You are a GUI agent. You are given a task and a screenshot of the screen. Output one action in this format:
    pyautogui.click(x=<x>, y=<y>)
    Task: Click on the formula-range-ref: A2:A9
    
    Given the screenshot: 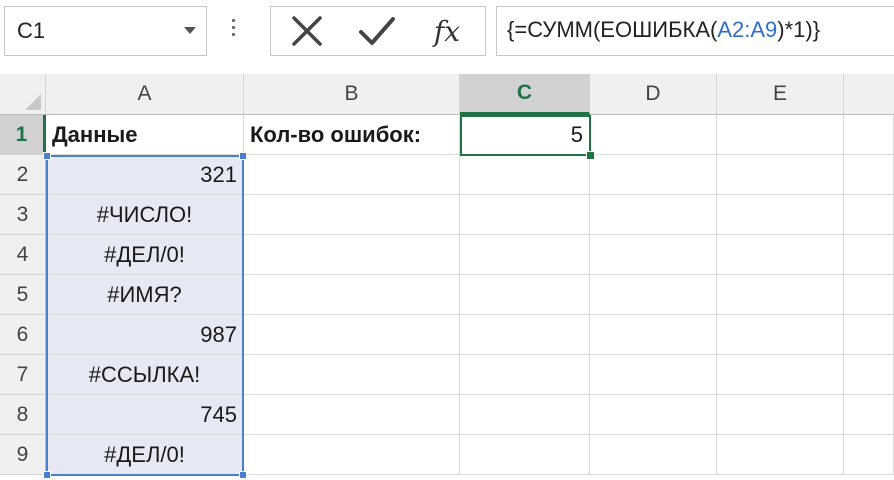 What is the action you would take?
    pyautogui.click(x=747, y=29)
    